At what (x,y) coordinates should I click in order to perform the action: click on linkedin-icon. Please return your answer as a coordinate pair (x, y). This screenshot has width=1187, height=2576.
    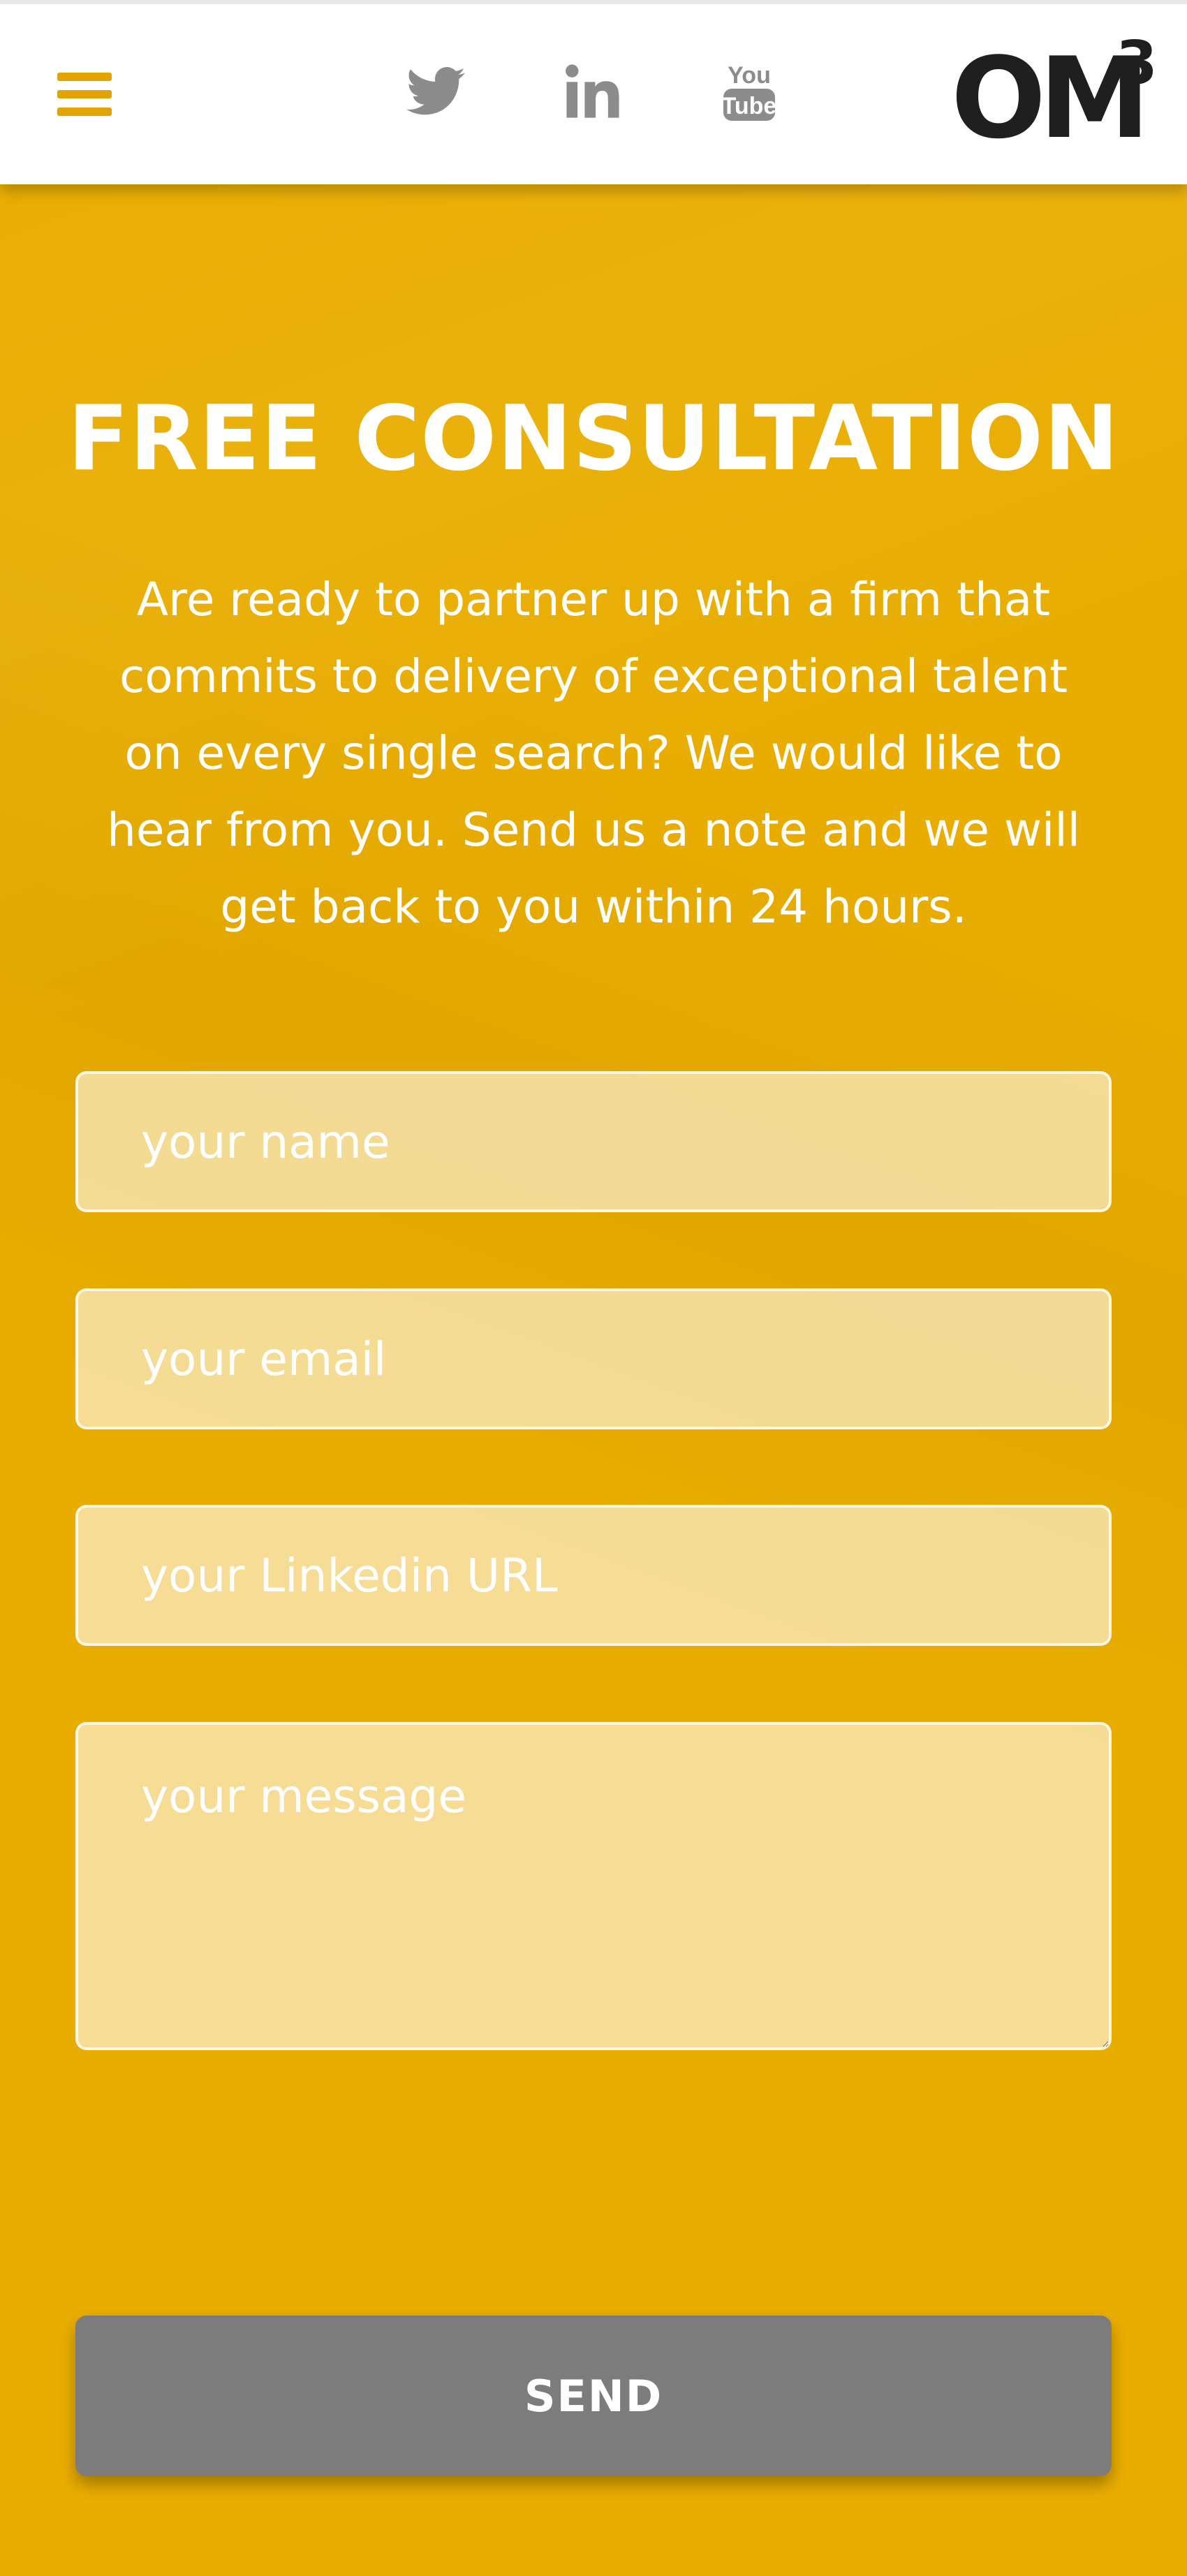
    Looking at the image, I should click on (592, 91).